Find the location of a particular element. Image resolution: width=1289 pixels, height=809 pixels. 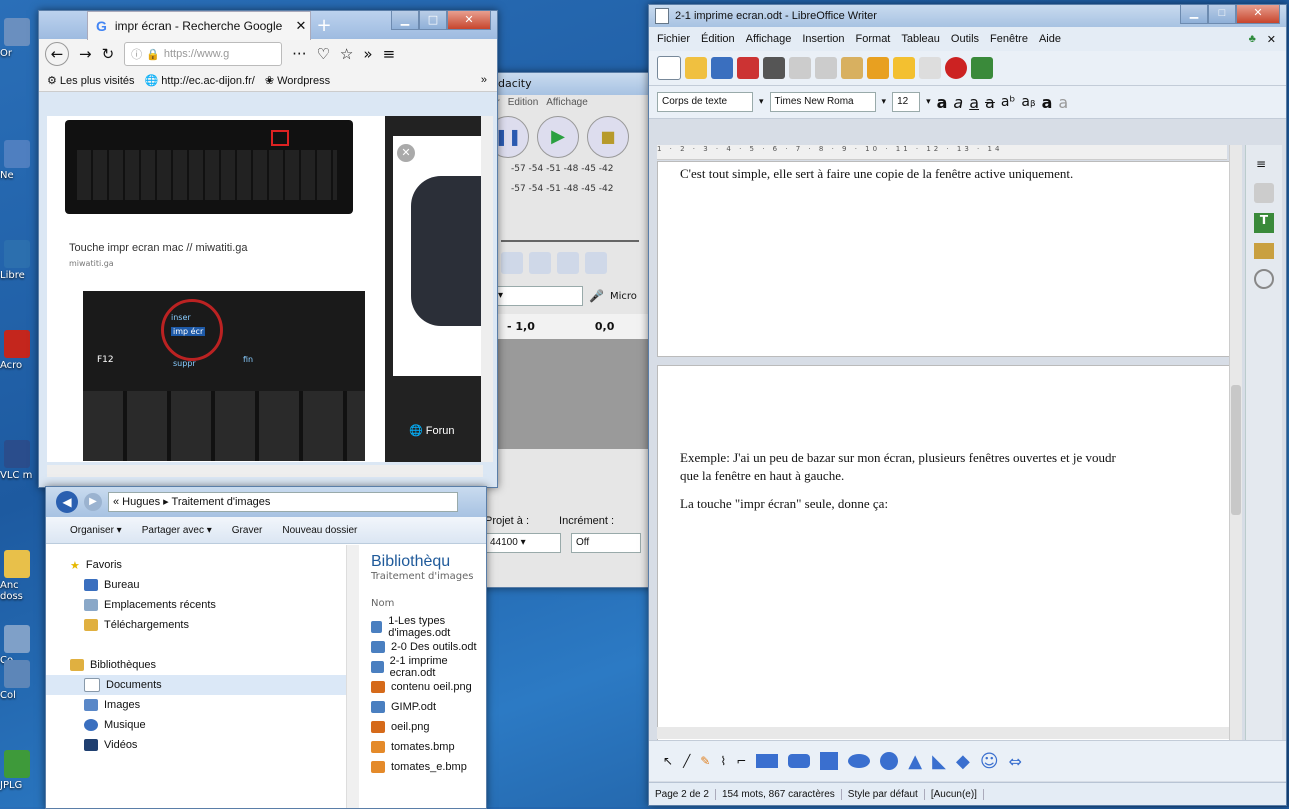

gallery-icon is located at coordinates (1264, 251).